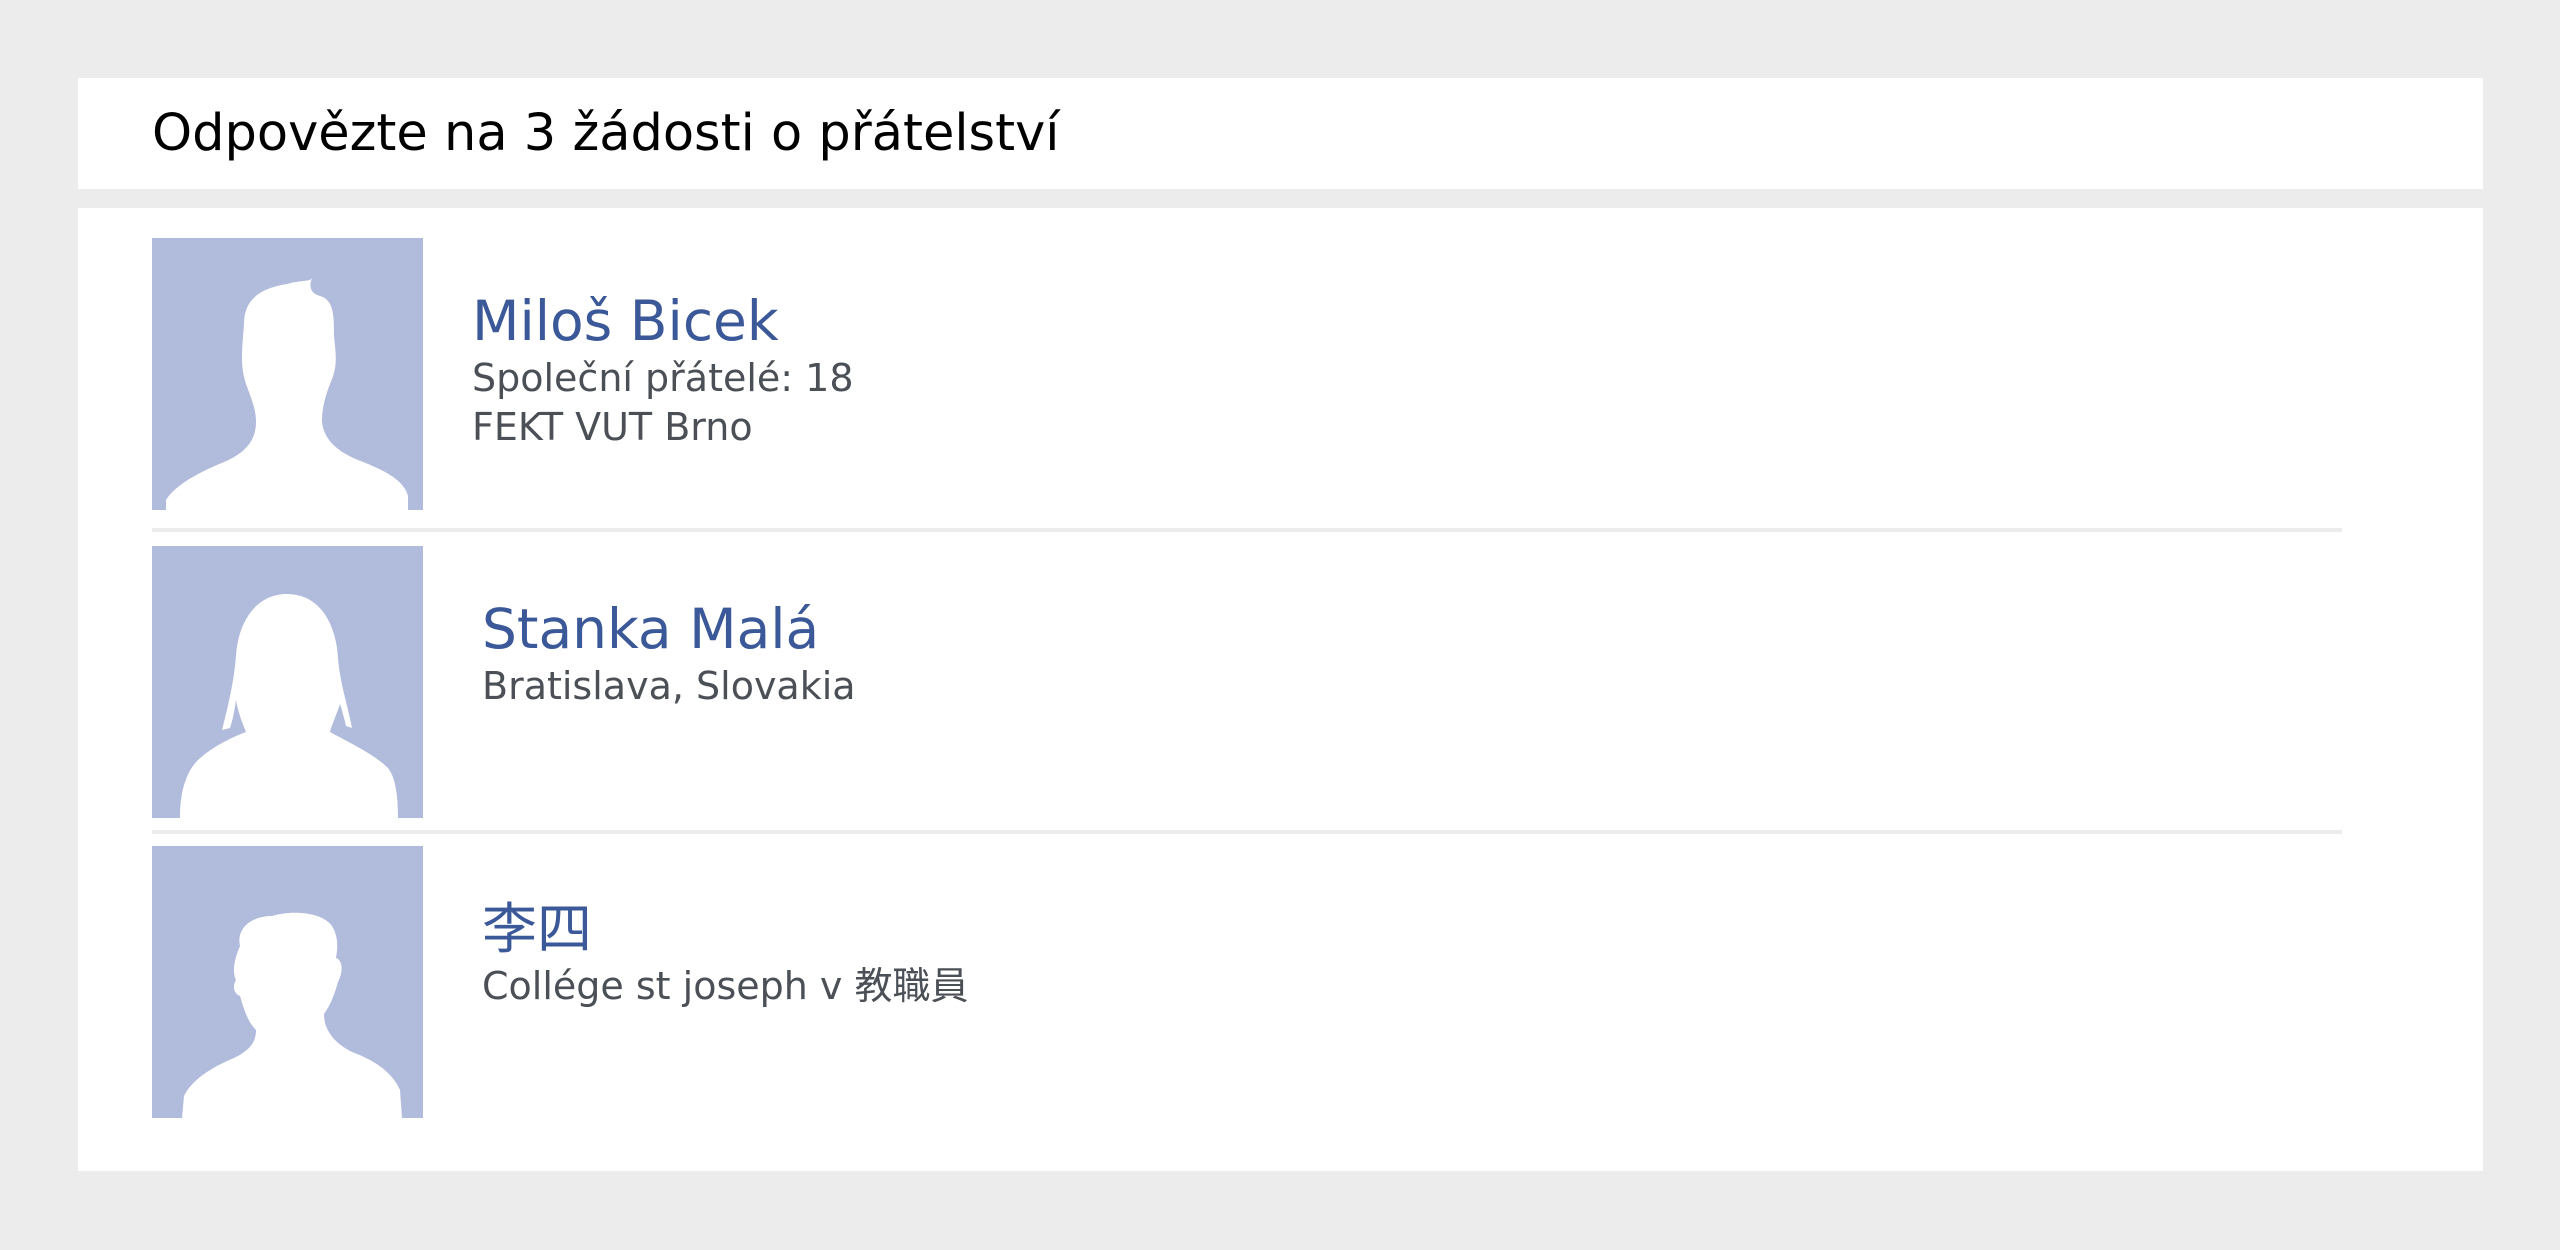 Image resolution: width=2560 pixels, height=1250 pixels. Describe the element at coordinates (663, 321) in the screenshot. I see `requester-name-link: Miloš Bicek` at that location.